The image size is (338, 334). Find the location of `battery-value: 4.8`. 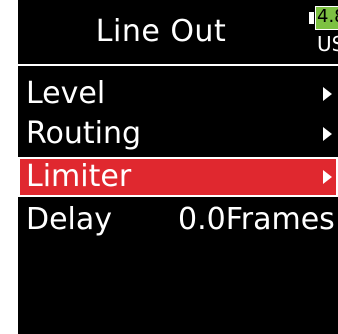

battery-value: 4.8 is located at coordinates (327, 16).